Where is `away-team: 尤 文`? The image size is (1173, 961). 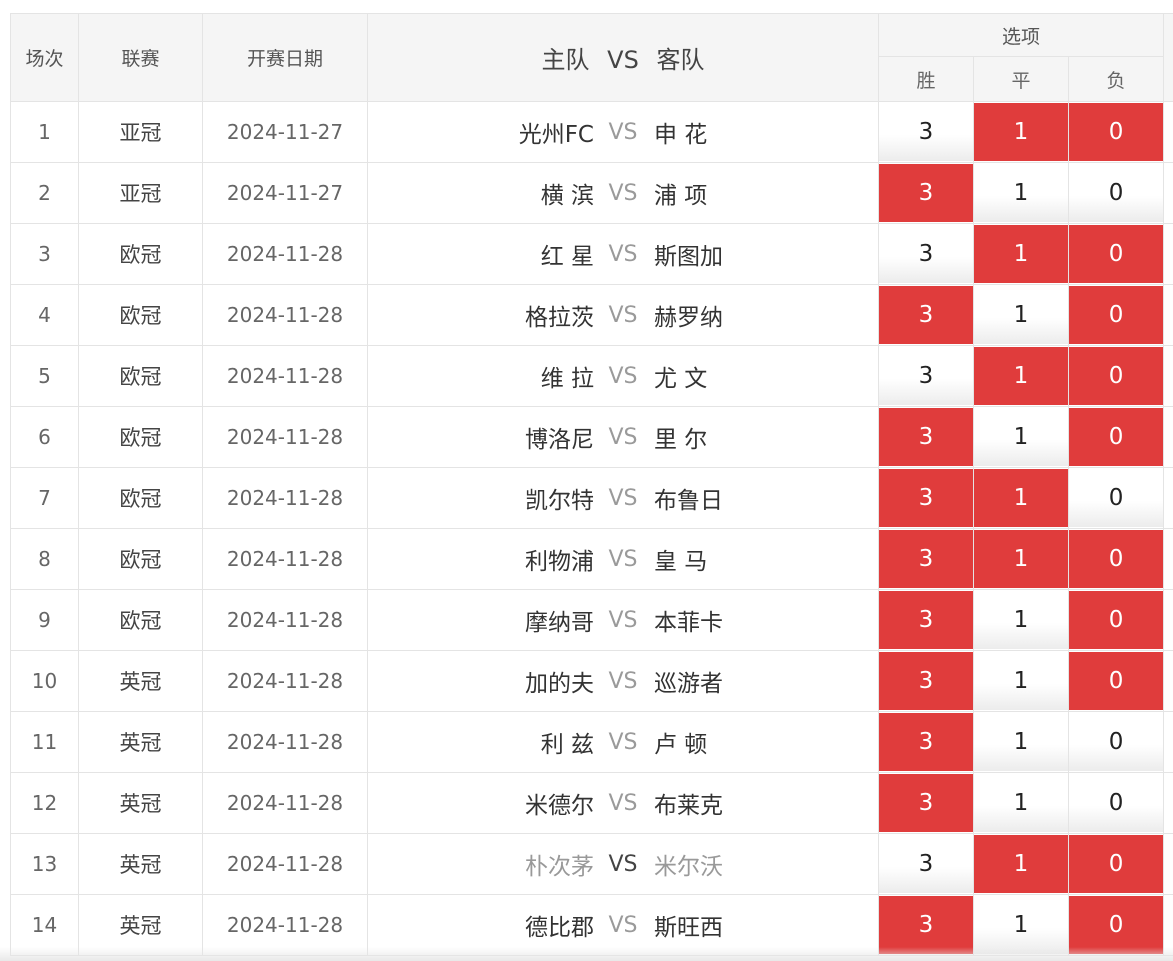 away-team: 尤 文 is located at coordinates (681, 379).